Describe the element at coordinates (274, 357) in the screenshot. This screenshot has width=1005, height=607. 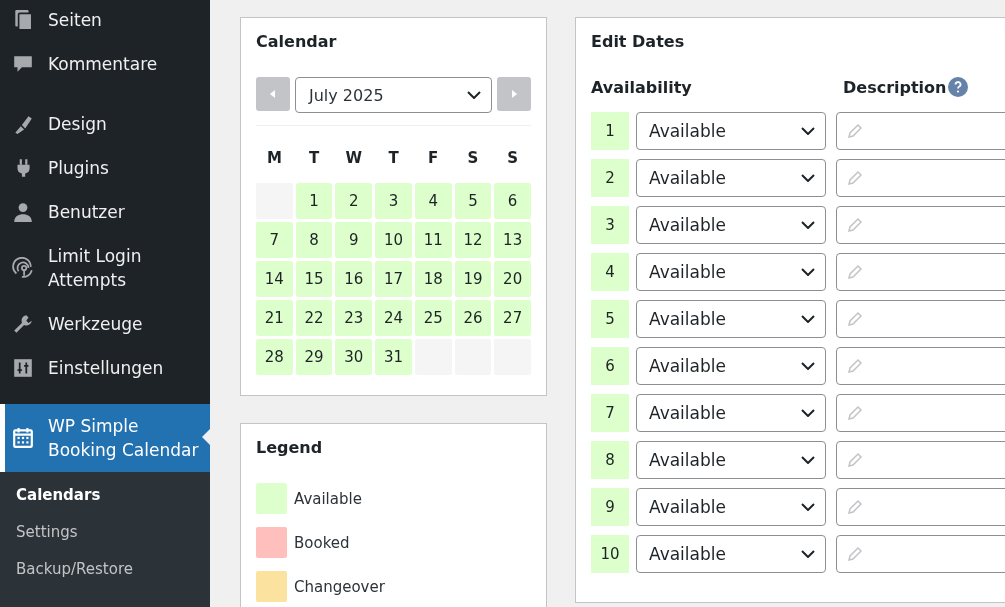
I see `calendar-day: 28` at that location.